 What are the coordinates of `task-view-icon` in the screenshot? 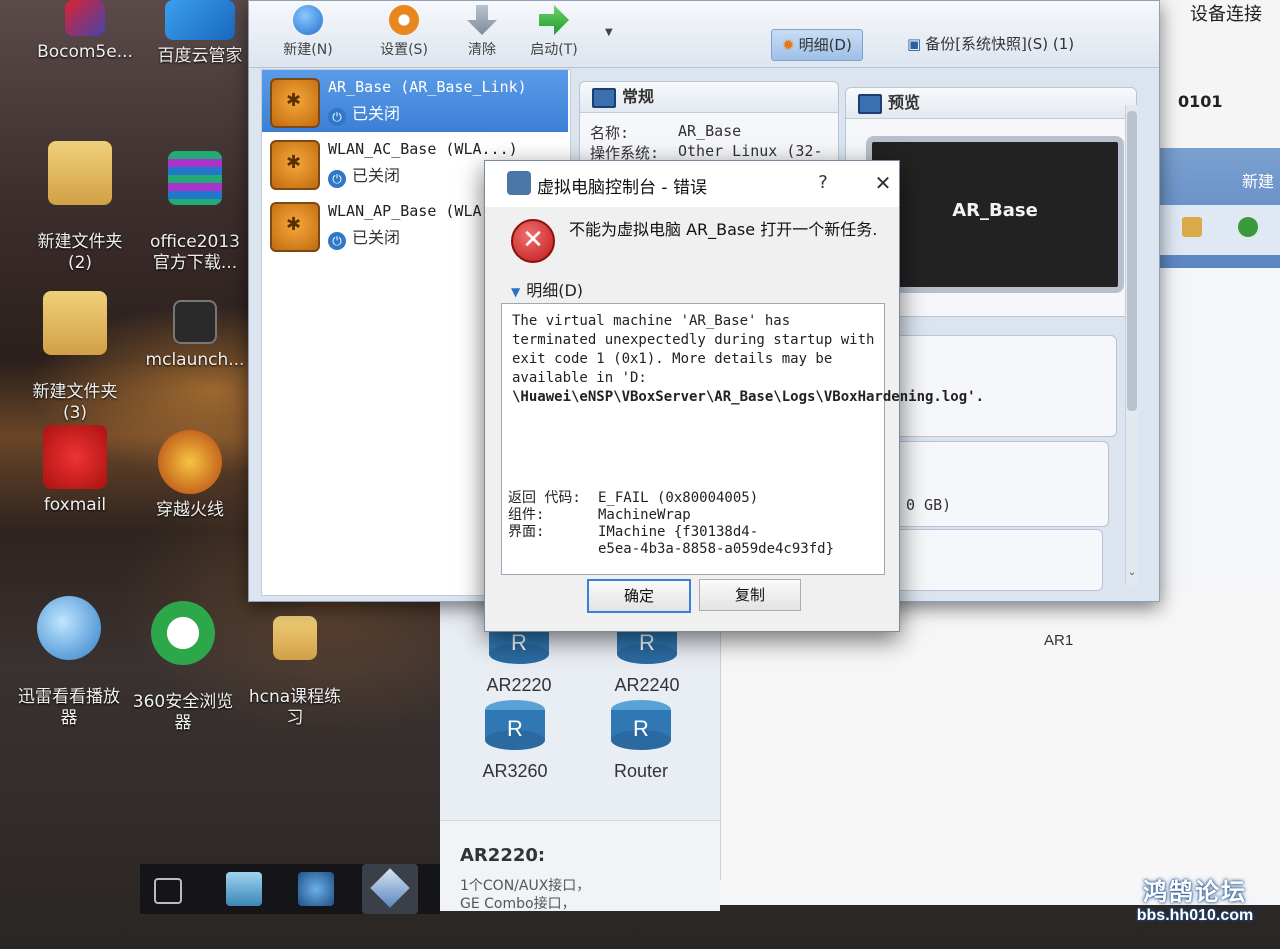 It's located at (168, 891).